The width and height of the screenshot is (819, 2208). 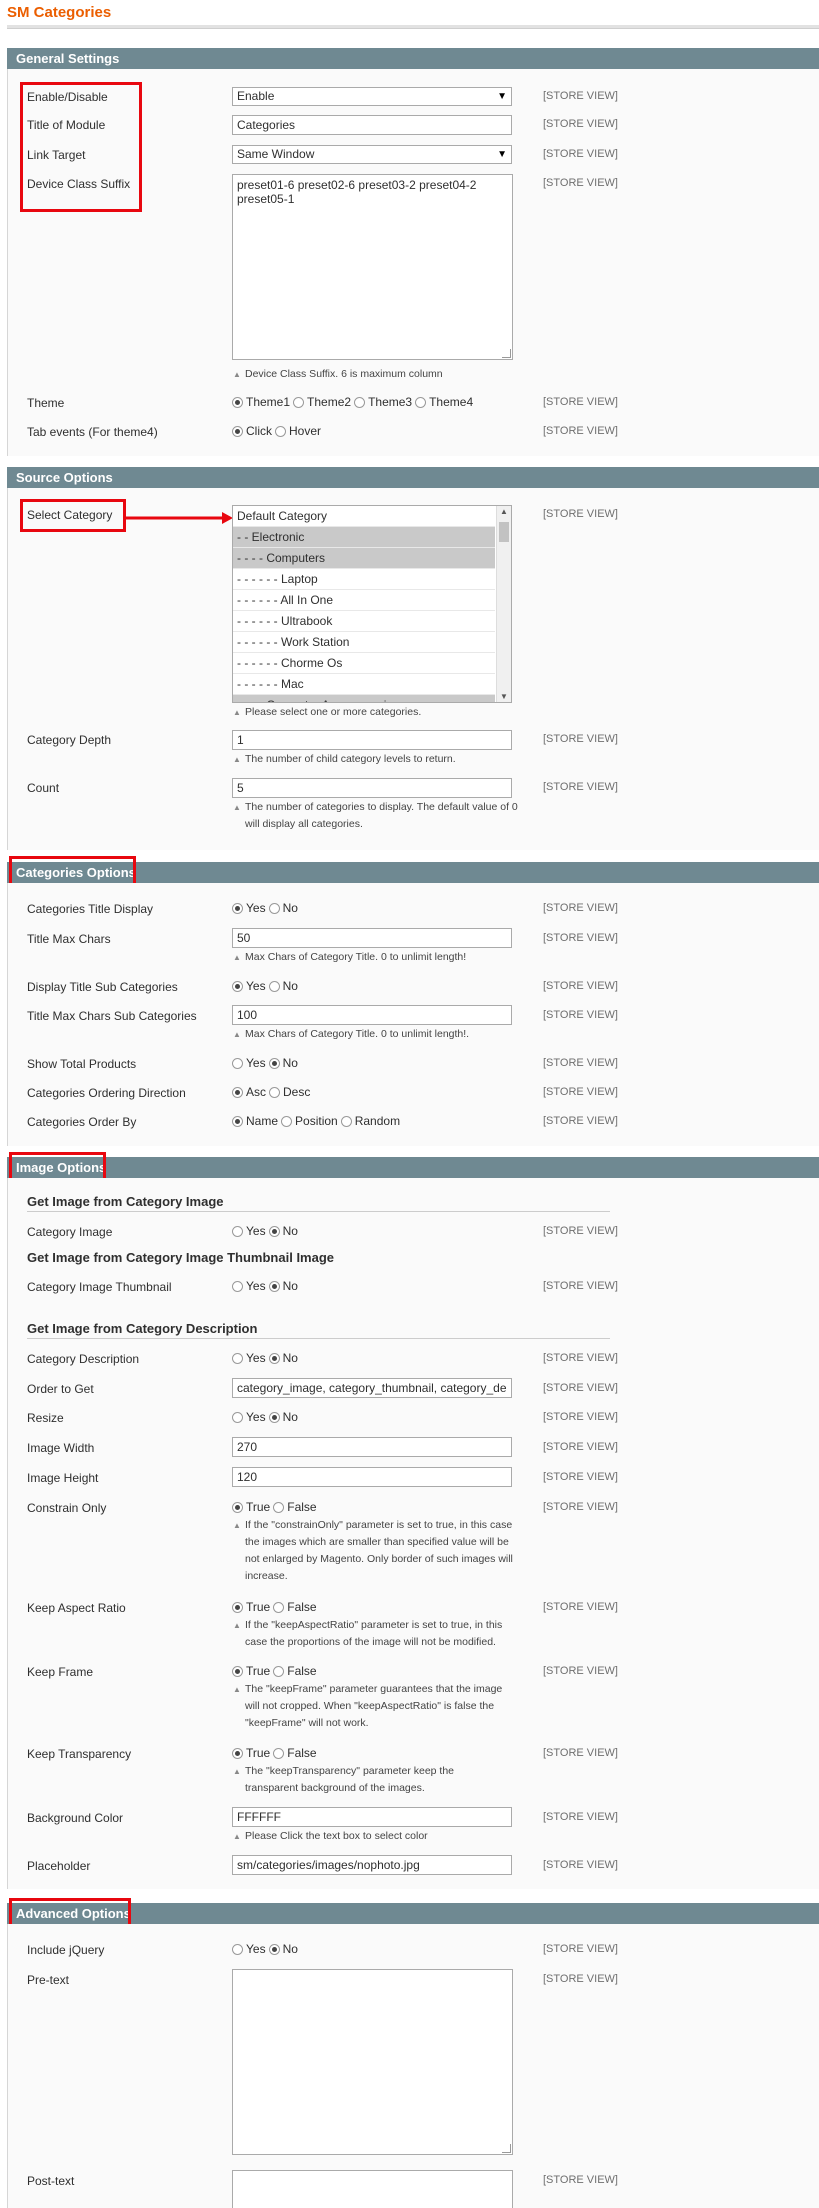 What do you see at coordinates (298, 431) in the screenshot?
I see `hover-radio: Hover` at bounding box center [298, 431].